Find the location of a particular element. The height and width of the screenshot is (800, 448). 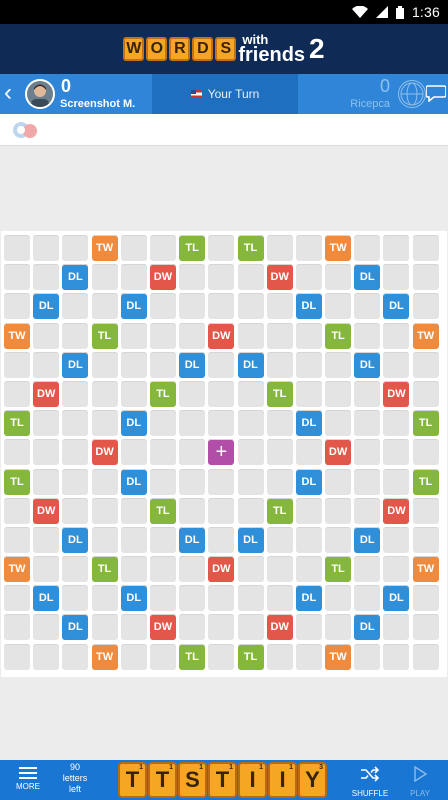

opponent-avatar-globe-icon is located at coordinates (412, 94).